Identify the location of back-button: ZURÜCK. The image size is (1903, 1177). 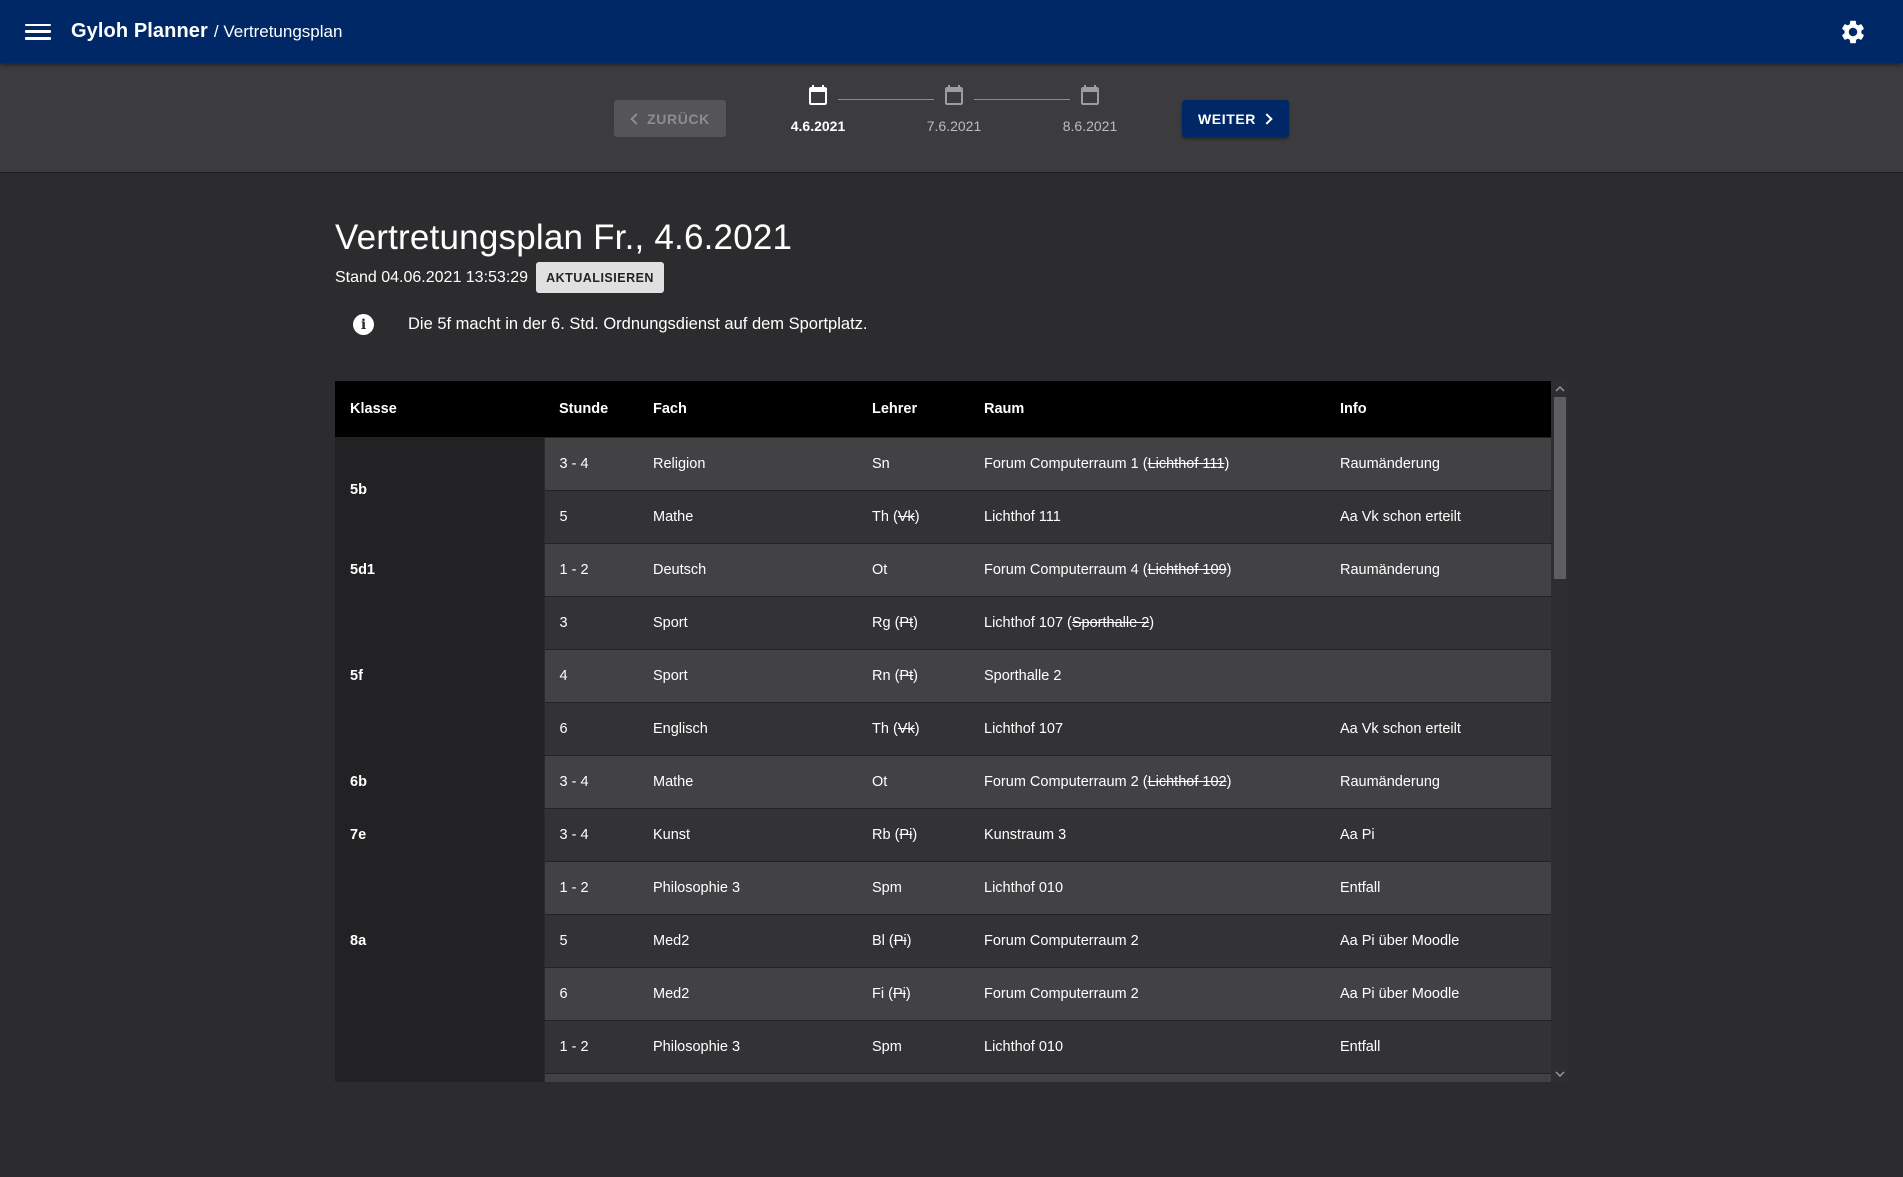
(670, 118).